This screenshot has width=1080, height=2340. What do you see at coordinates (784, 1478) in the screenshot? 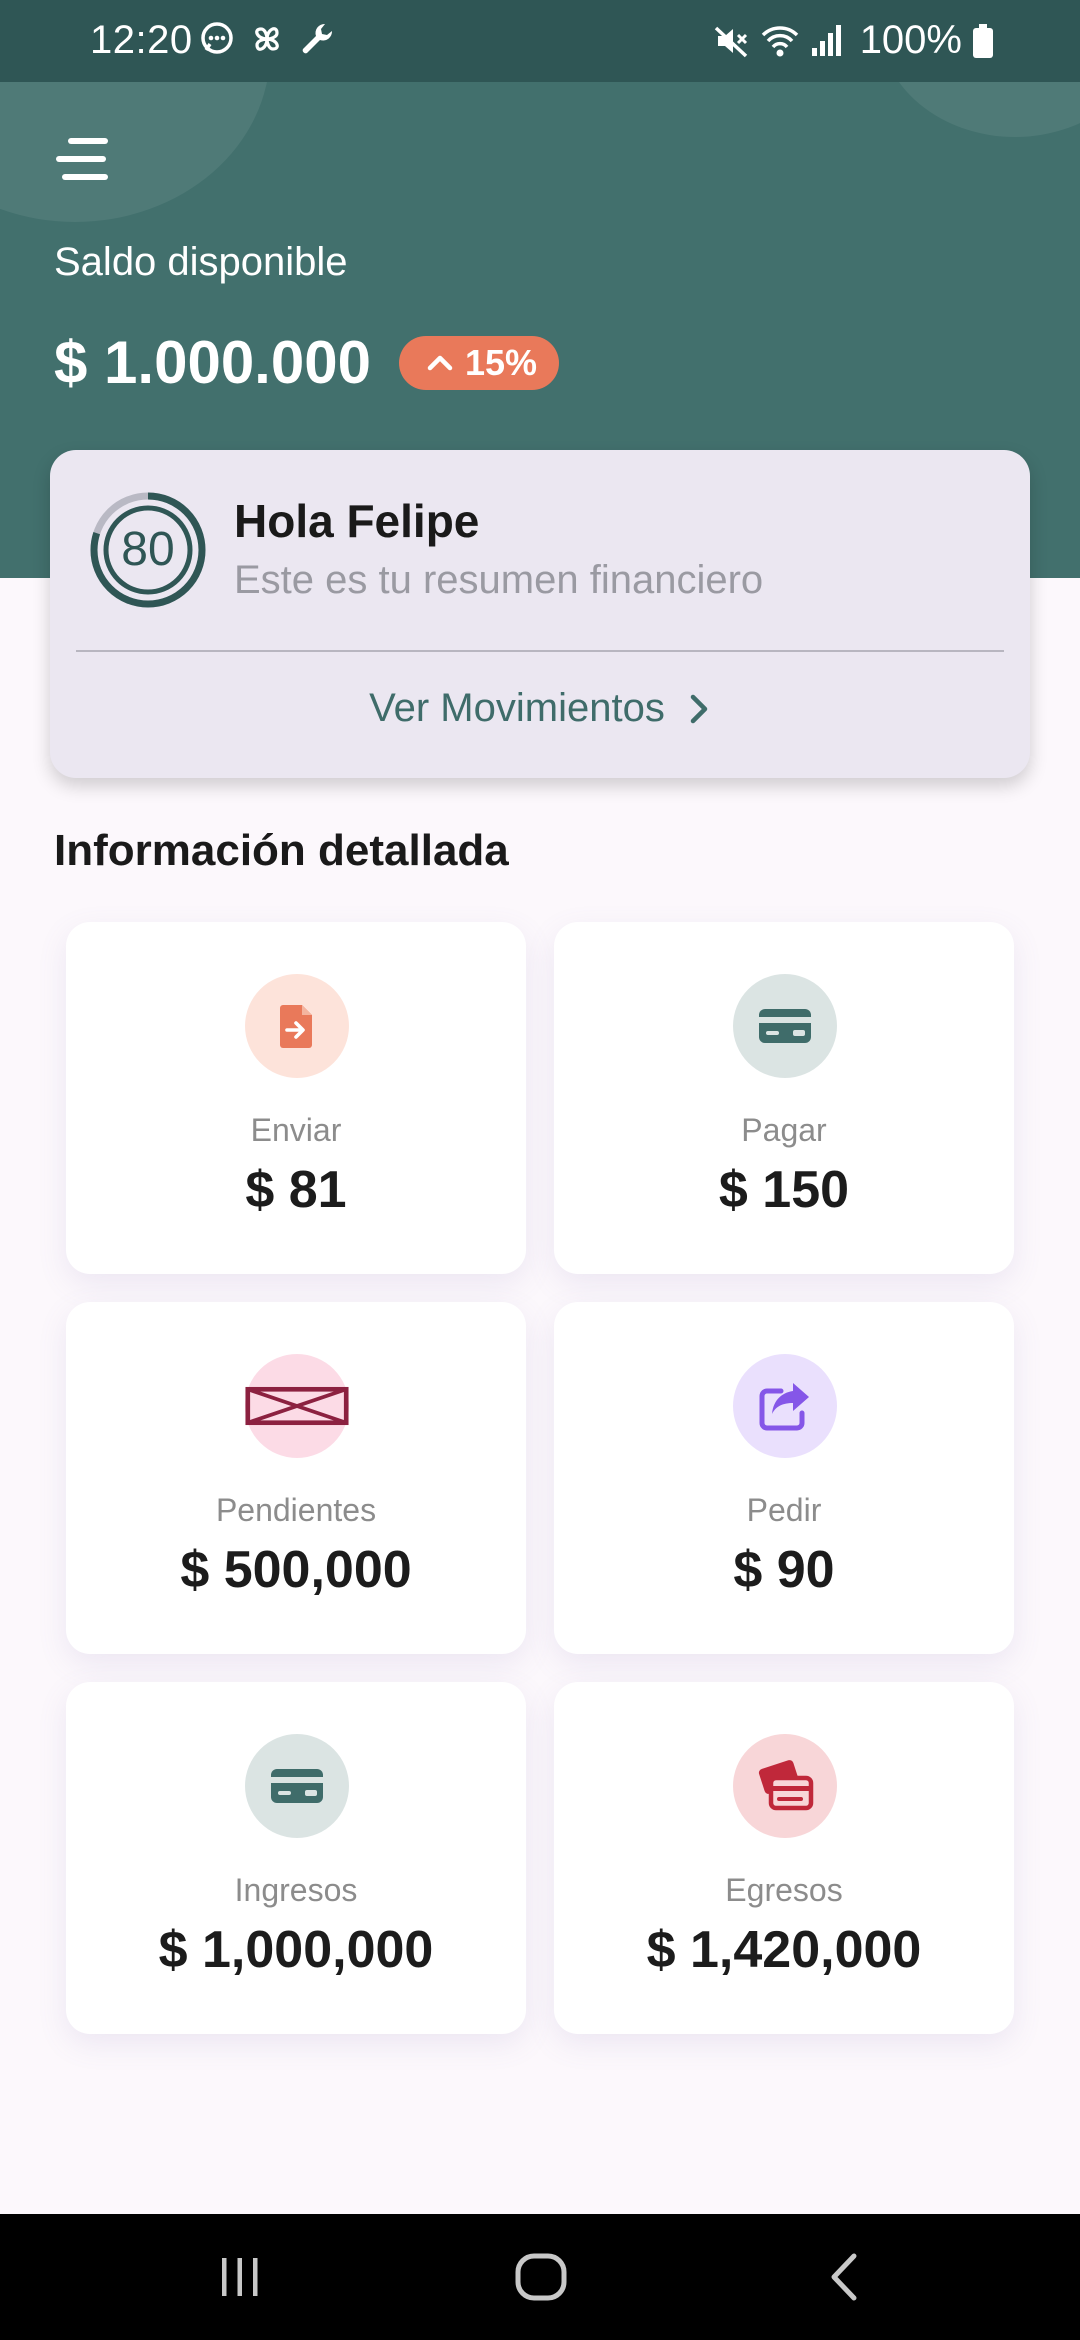
I see `tile-pedir: Pedir $ 90` at bounding box center [784, 1478].